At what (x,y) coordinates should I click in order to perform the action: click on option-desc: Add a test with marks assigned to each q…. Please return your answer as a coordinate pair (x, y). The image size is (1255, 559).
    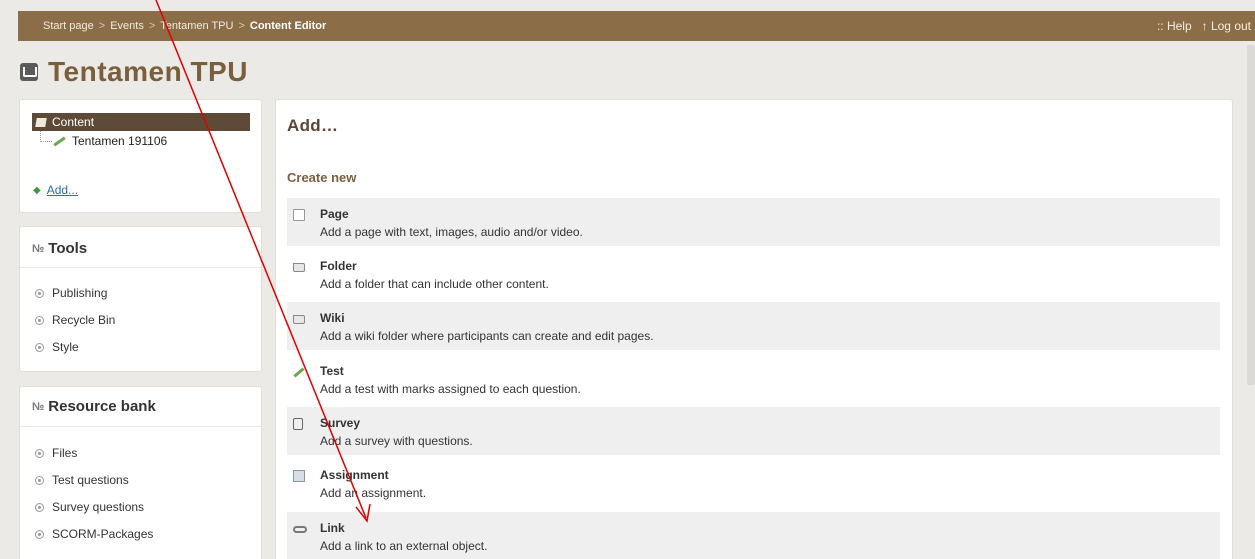
    Looking at the image, I should click on (450, 389).